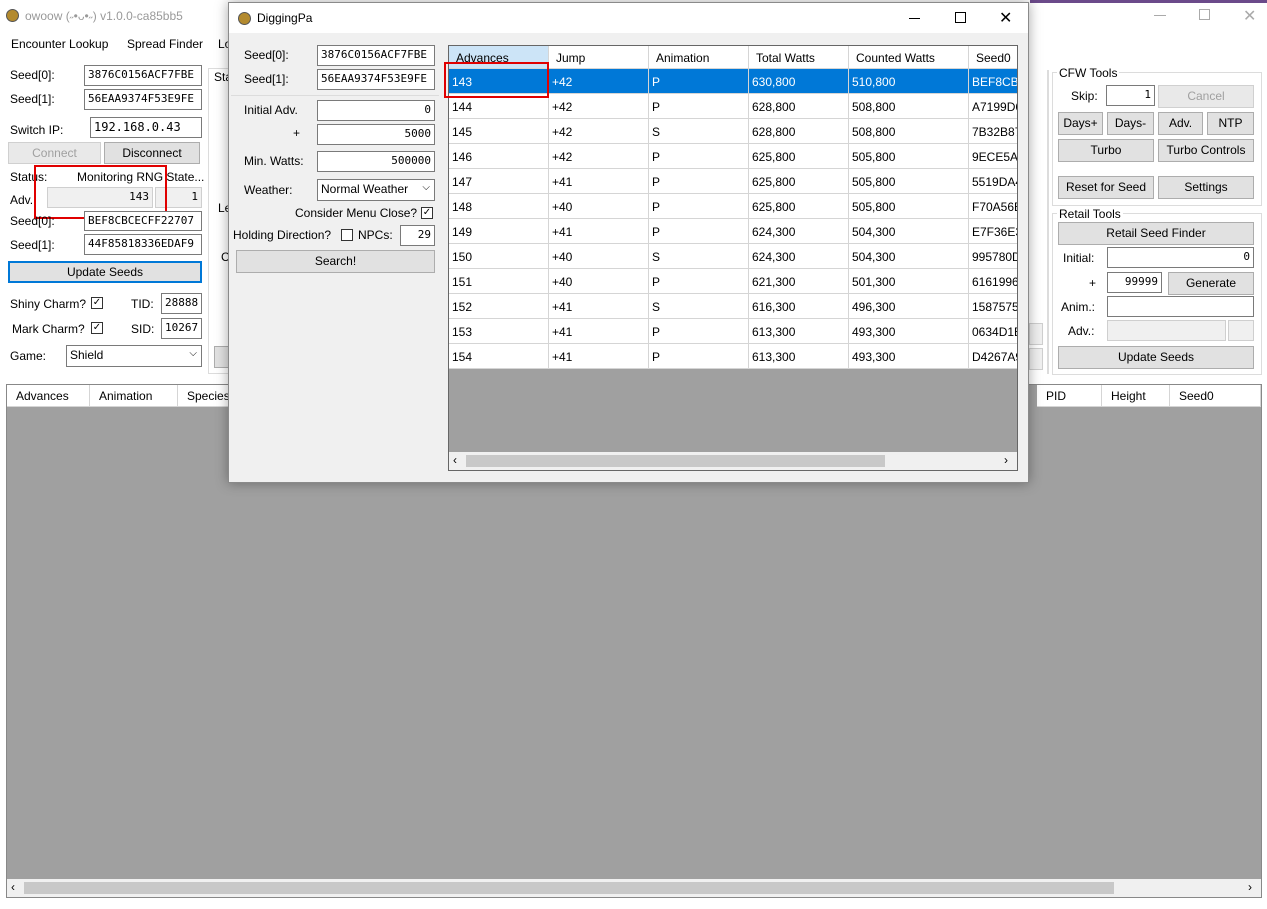 The width and height of the screenshot is (1267, 909). What do you see at coordinates (1230, 123) in the screenshot?
I see `ntp-button: NTP` at bounding box center [1230, 123].